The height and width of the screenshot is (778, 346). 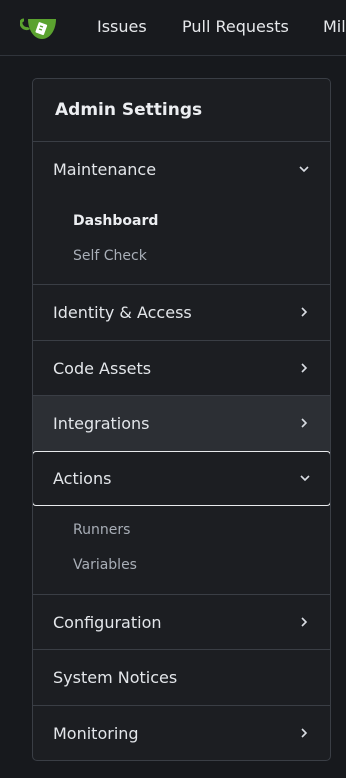 What do you see at coordinates (110, 256) in the screenshot?
I see `submenu-self-check: Self Check` at bounding box center [110, 256].